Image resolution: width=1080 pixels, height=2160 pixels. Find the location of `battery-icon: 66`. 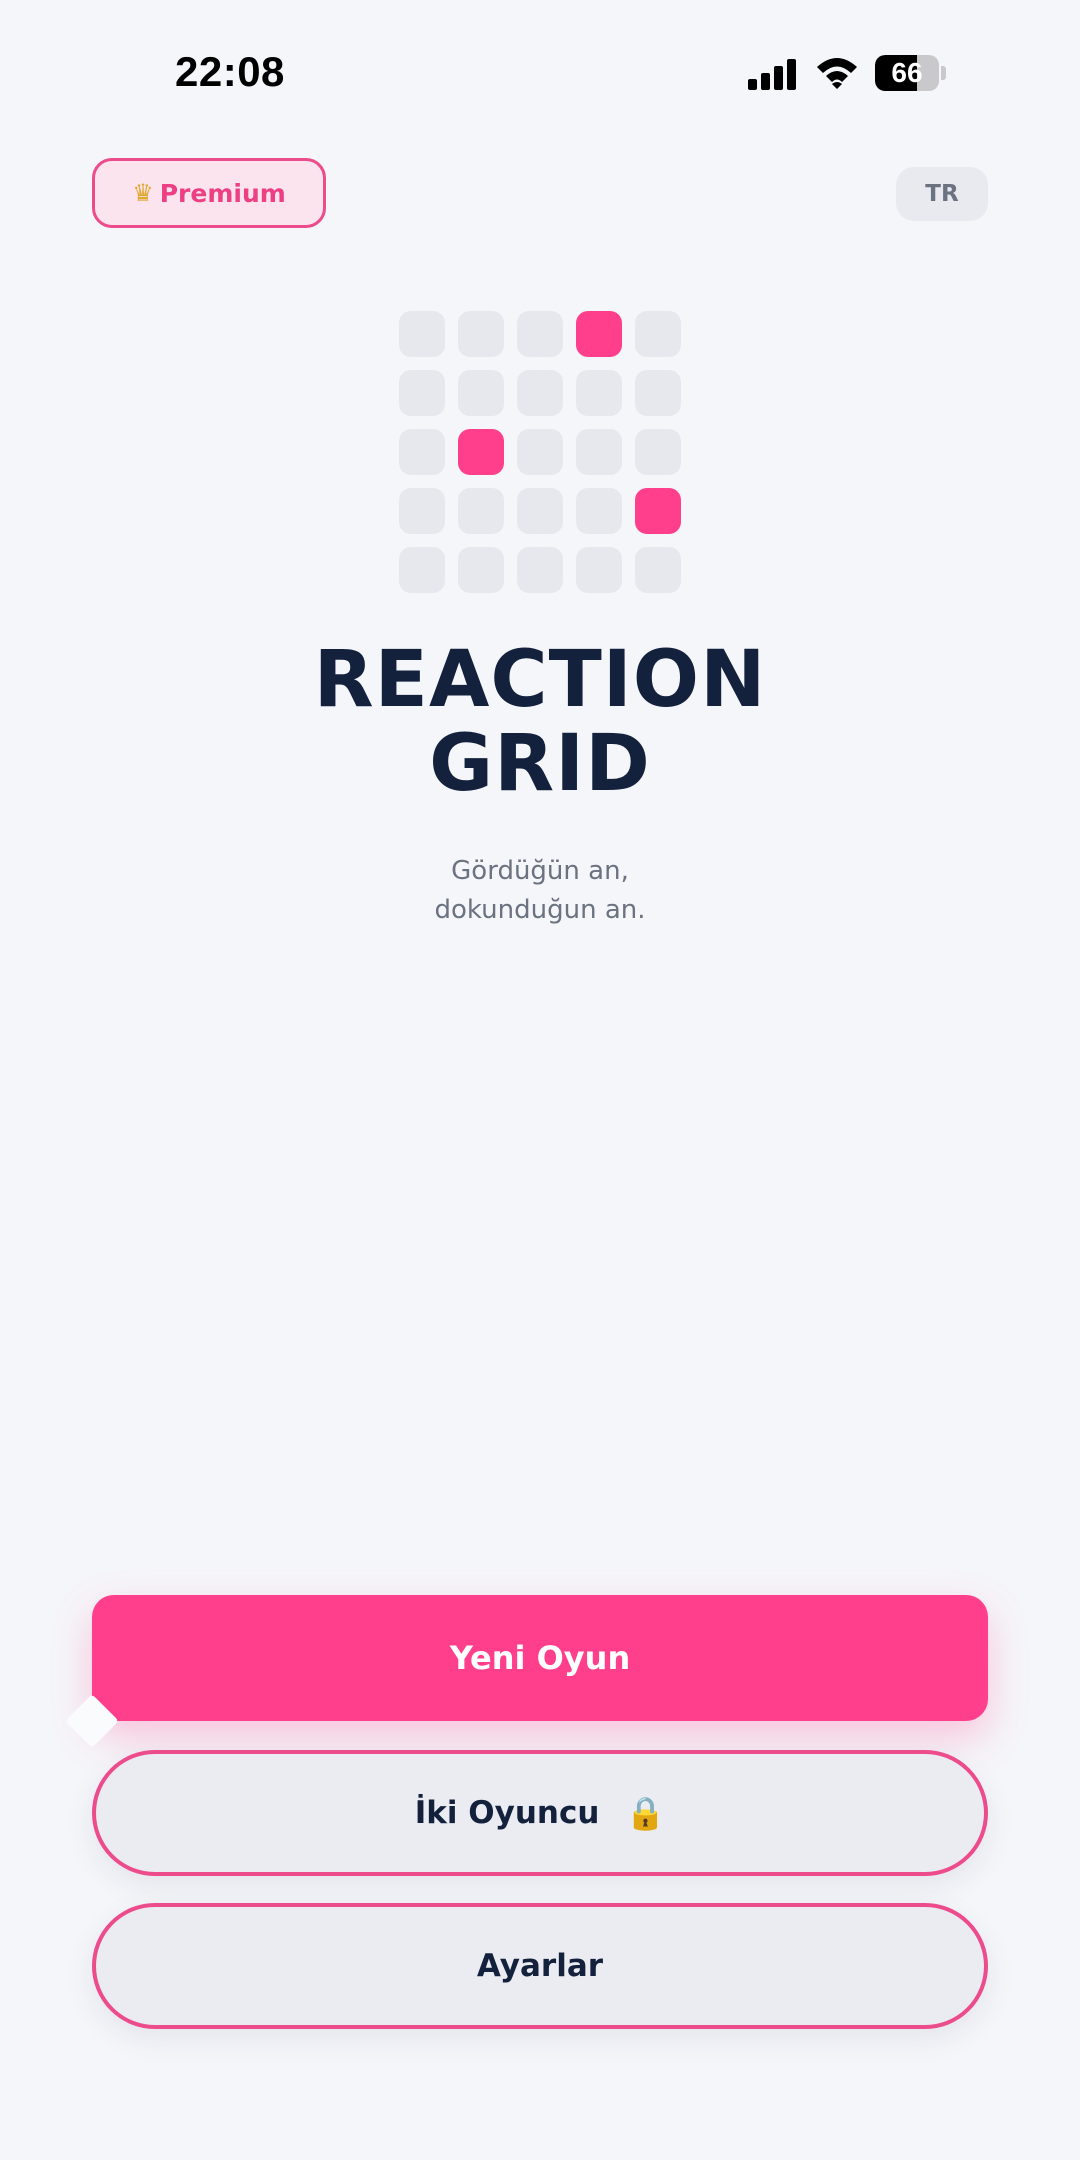

battery-icon: 66 is located at coordinates (907, 73).